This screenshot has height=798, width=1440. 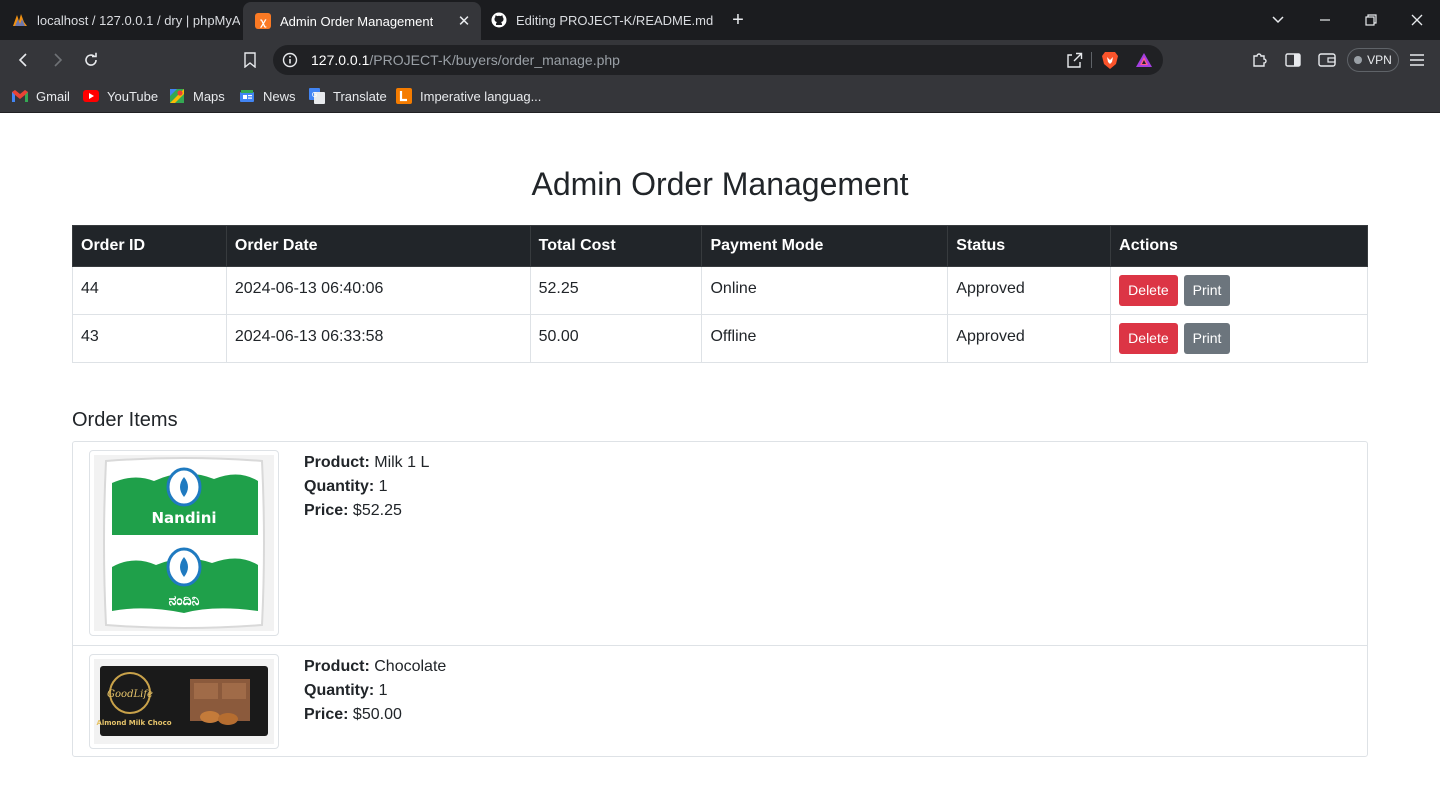 What do you see at coordinates (20, 20) in the screenshot?
I see `phpmyadmin-icon` at bounding box center [20, 20].